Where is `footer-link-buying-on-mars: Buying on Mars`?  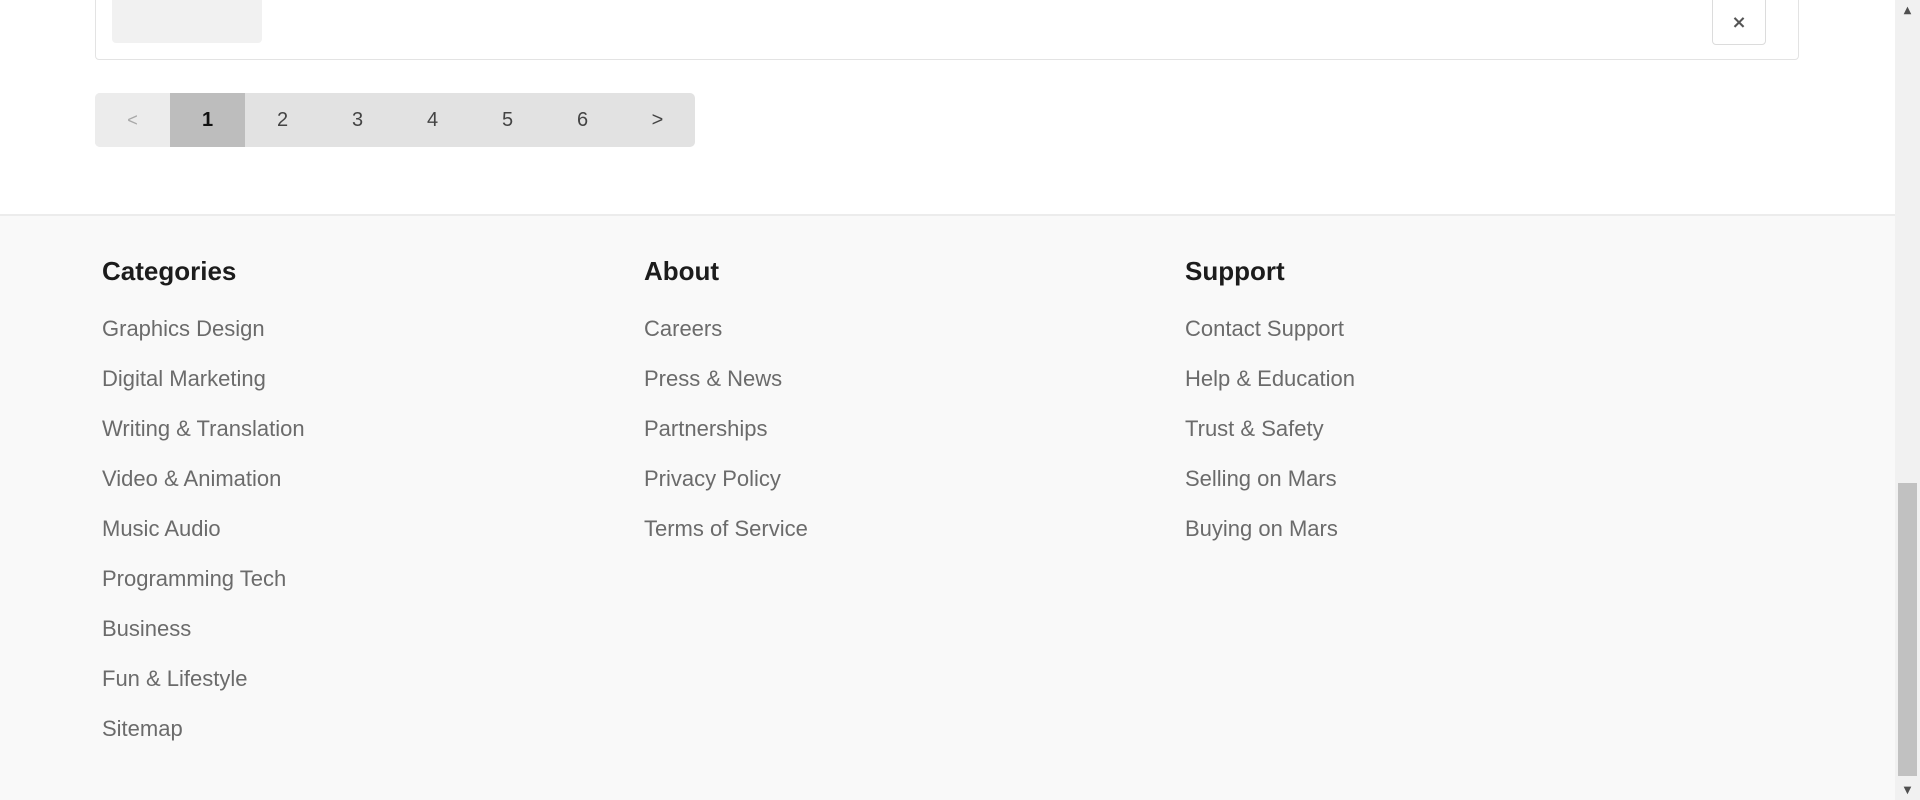
footer-link-buying-on-mars: Buying on Mars is located at coordinates (1270, 539).